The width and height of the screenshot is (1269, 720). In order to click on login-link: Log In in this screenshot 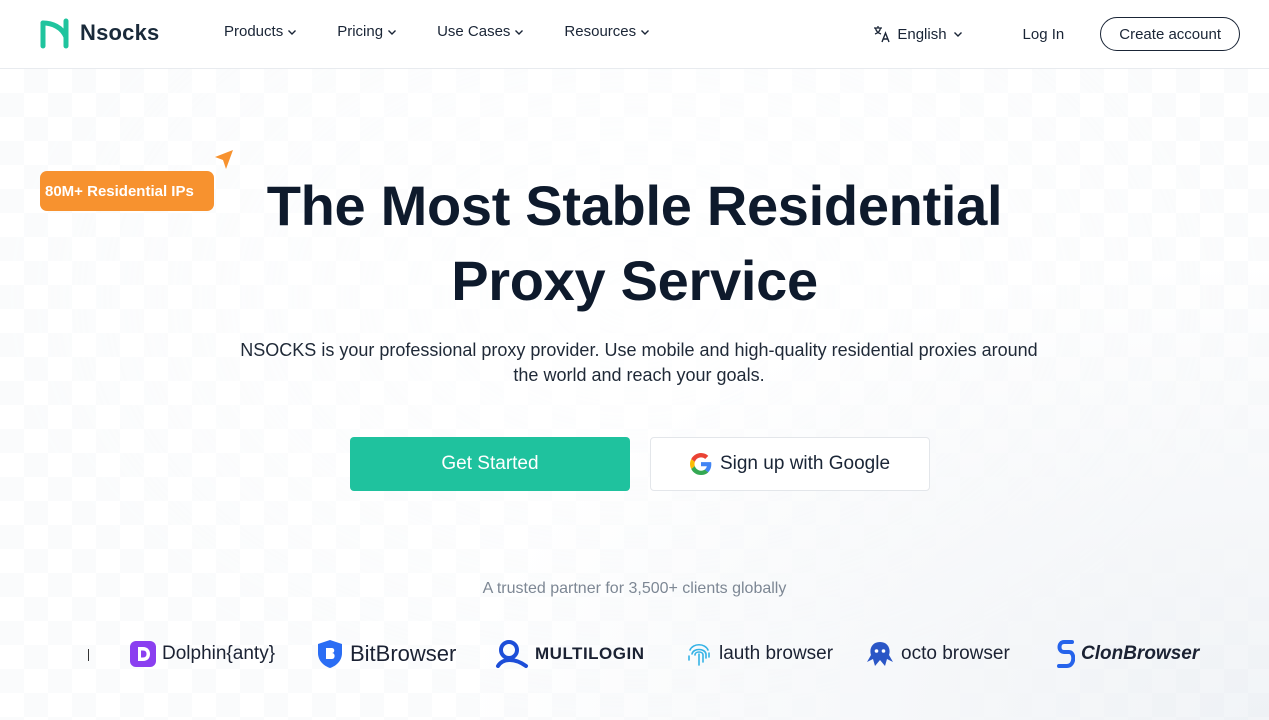, I will do `click(1044, 34)`.